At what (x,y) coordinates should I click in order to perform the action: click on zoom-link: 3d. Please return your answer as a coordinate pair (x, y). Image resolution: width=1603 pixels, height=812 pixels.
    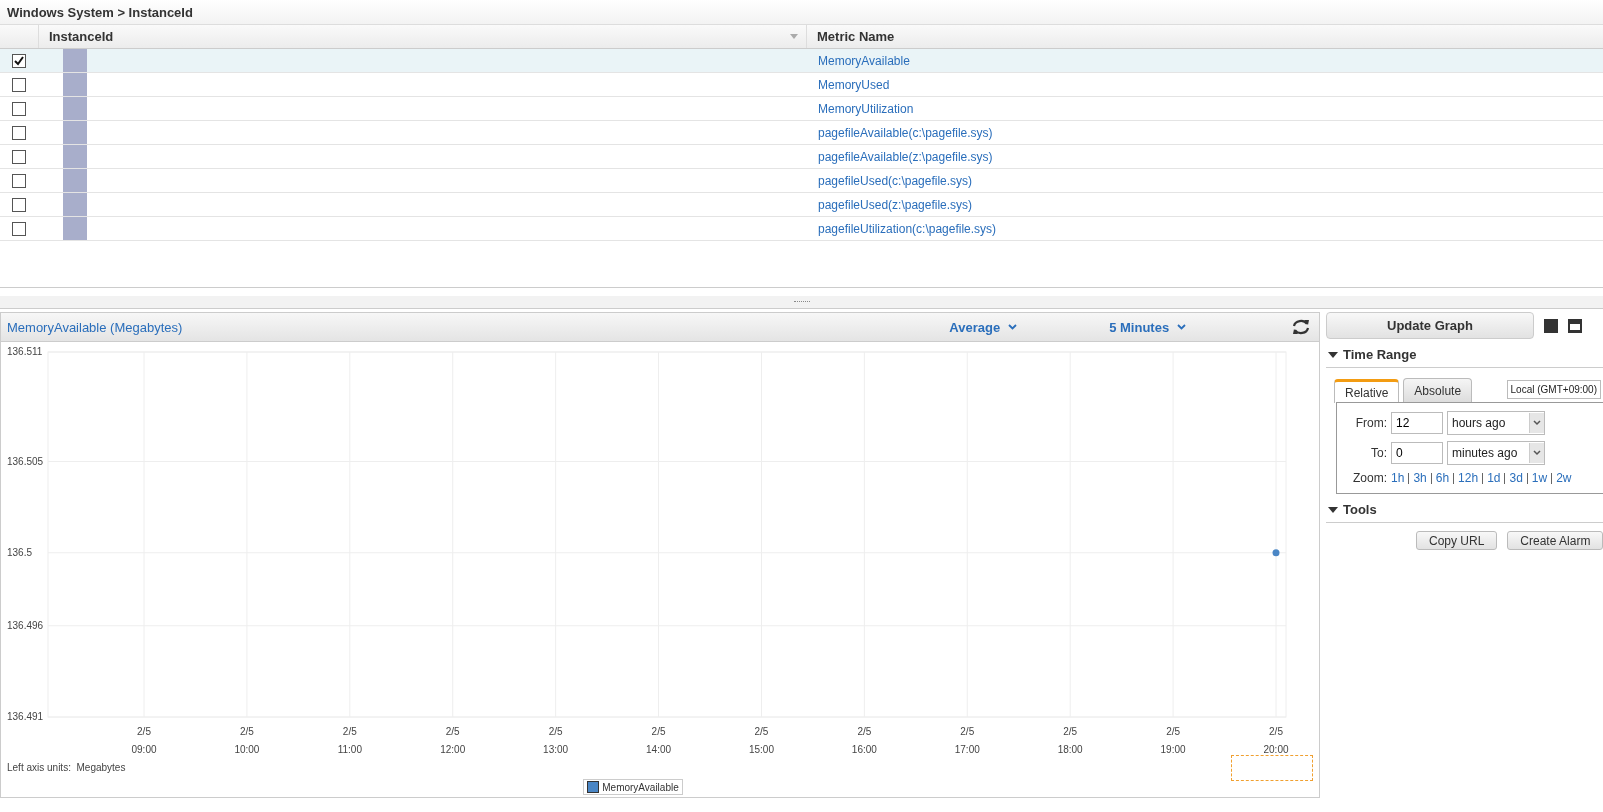
    Looking at the image, I should click on (1516, 478).